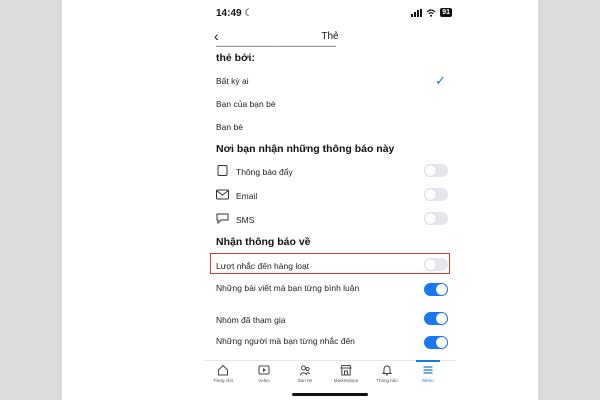  What do you see at coordinates (330, 15) in the screenshot?
I see `status-bar: 14:49 ☾ 91` at bounding box center [330, 15].